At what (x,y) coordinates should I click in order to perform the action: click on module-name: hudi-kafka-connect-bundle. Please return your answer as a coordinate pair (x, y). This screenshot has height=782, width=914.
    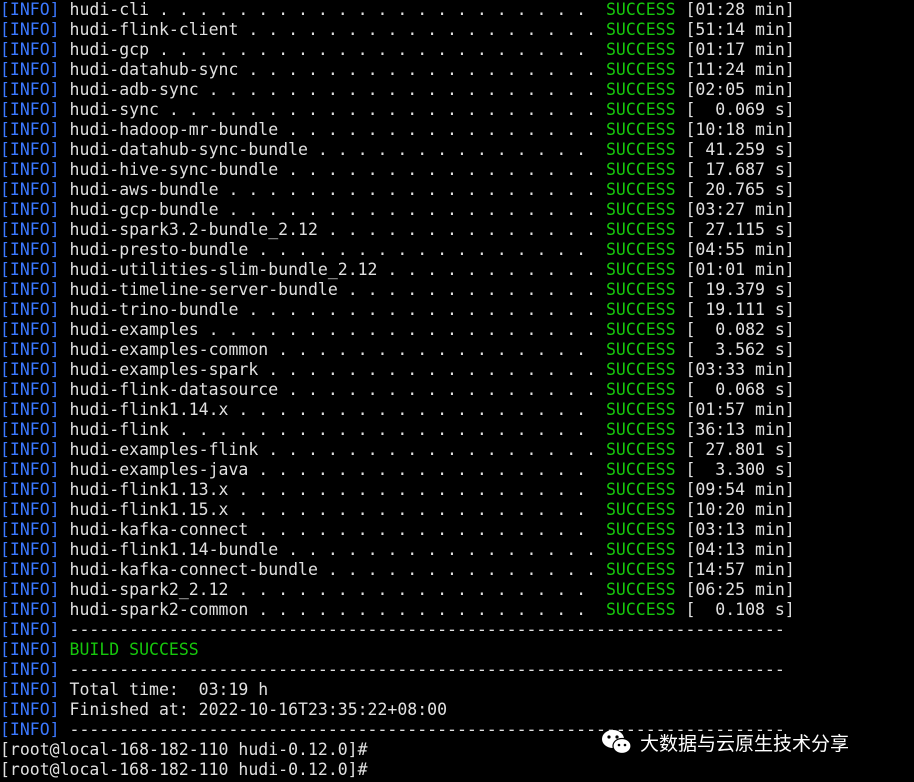
    Looking at the image, I should click on (193, 569).